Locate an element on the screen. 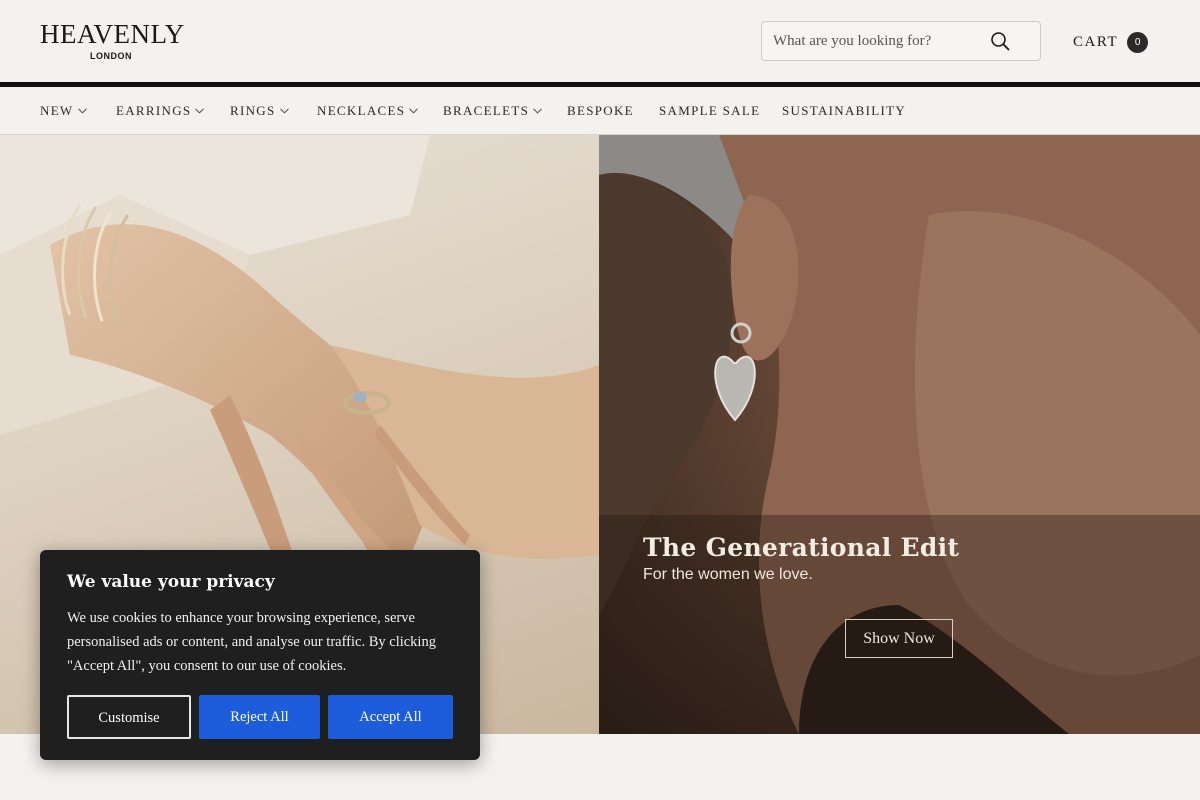 The height and width of the screenshot is (800, 1200). nav-item-label: RINGS is located at coordinates (253, 110).